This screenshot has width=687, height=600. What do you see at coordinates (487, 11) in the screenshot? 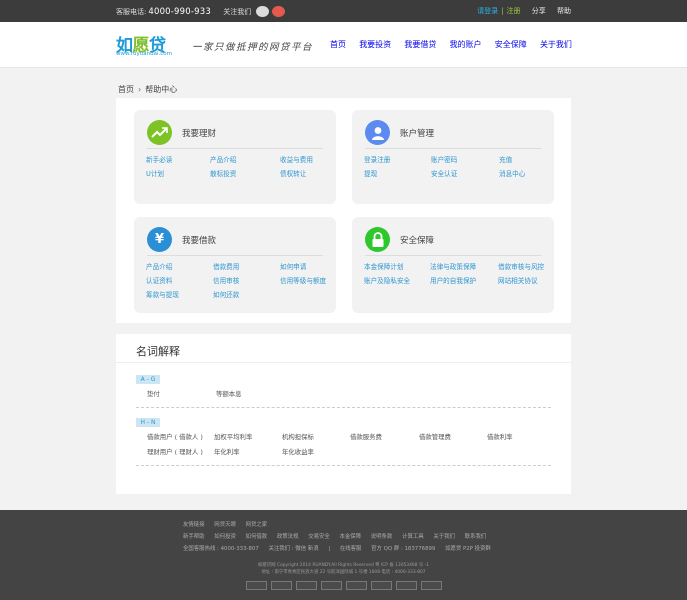
I see `login-link: 请登录` at bounding box center [487, 11].